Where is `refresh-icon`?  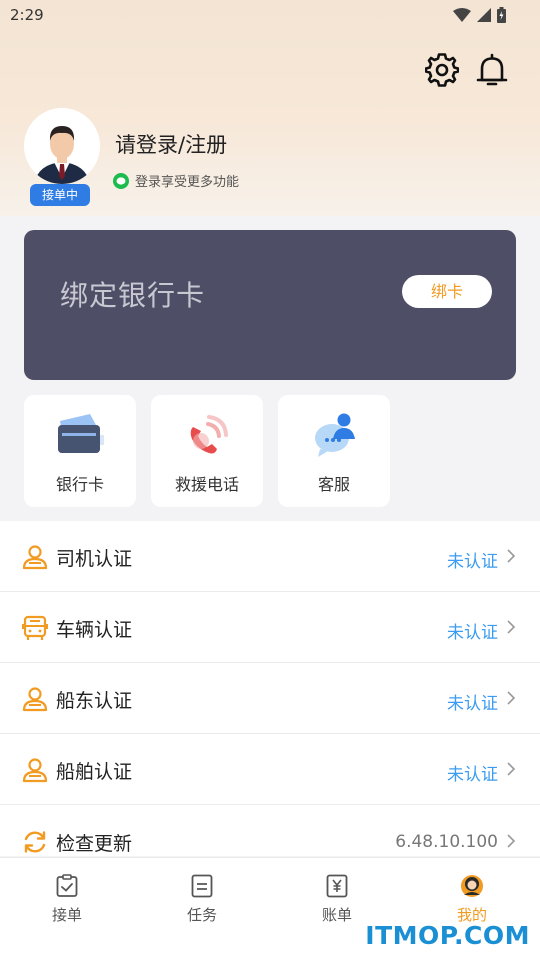
refresh-icon is located at coordinates (35, 842).